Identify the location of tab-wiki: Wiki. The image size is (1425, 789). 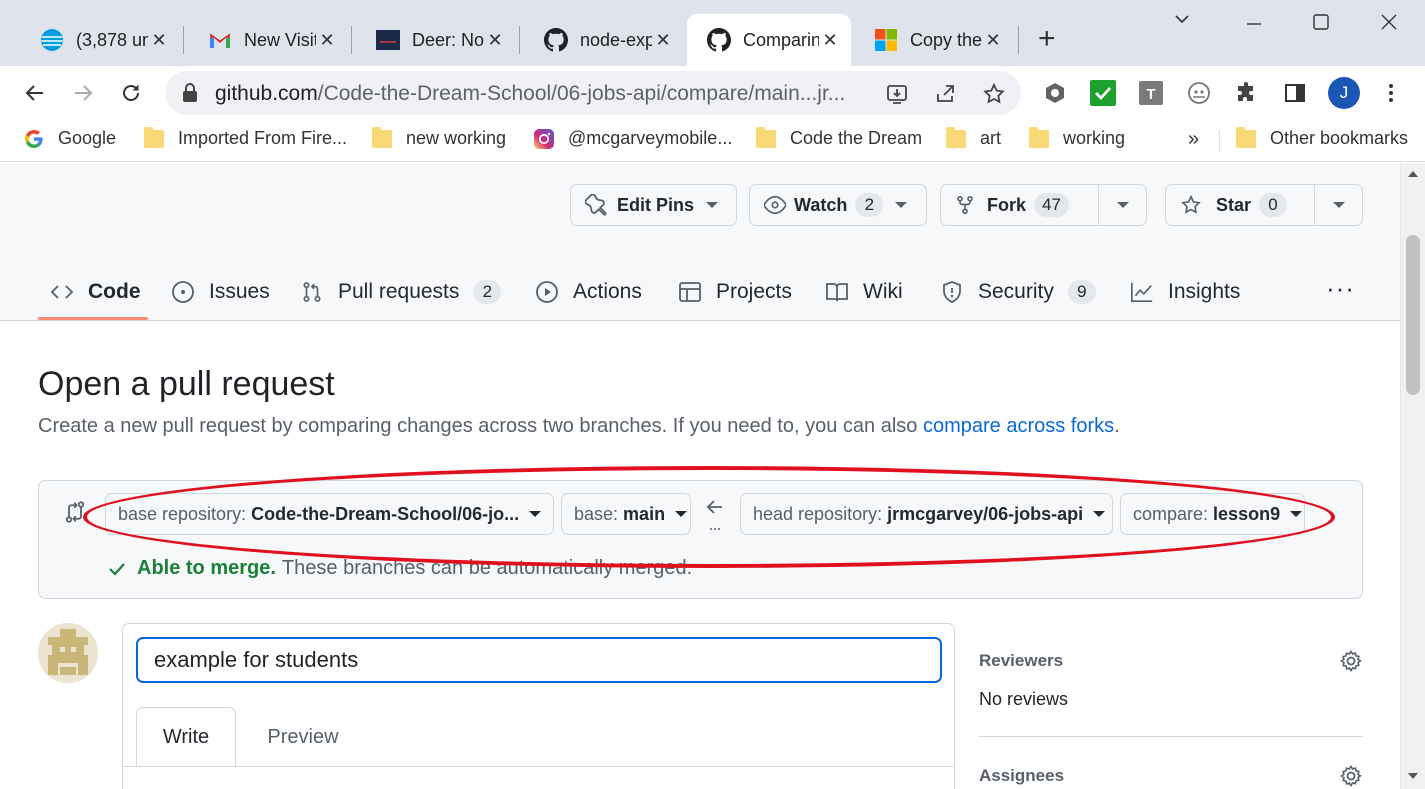
(864, 292).